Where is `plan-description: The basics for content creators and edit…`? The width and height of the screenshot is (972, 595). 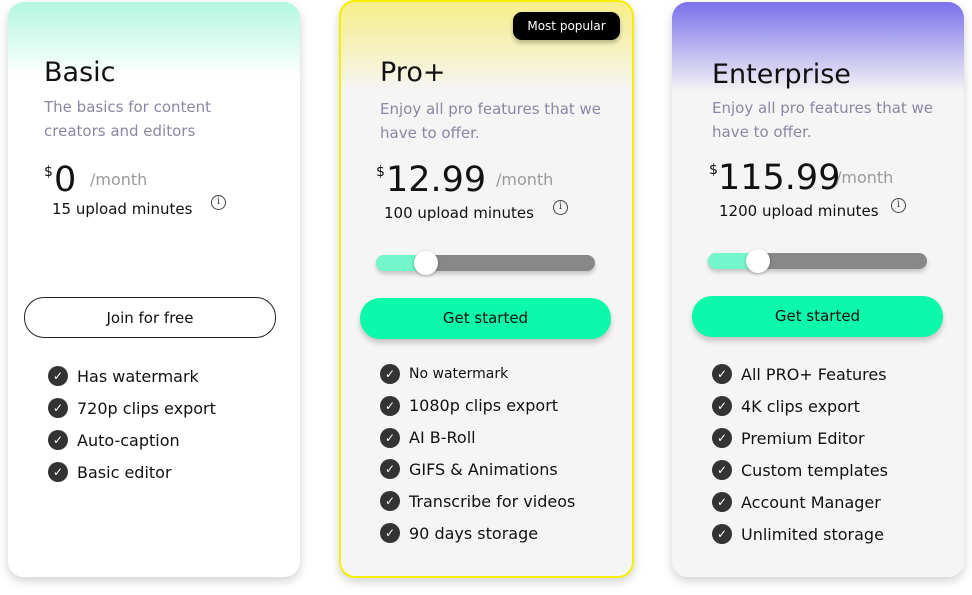 plan-description: The basics for content creators and edit… is located at coordinates (128, 119).